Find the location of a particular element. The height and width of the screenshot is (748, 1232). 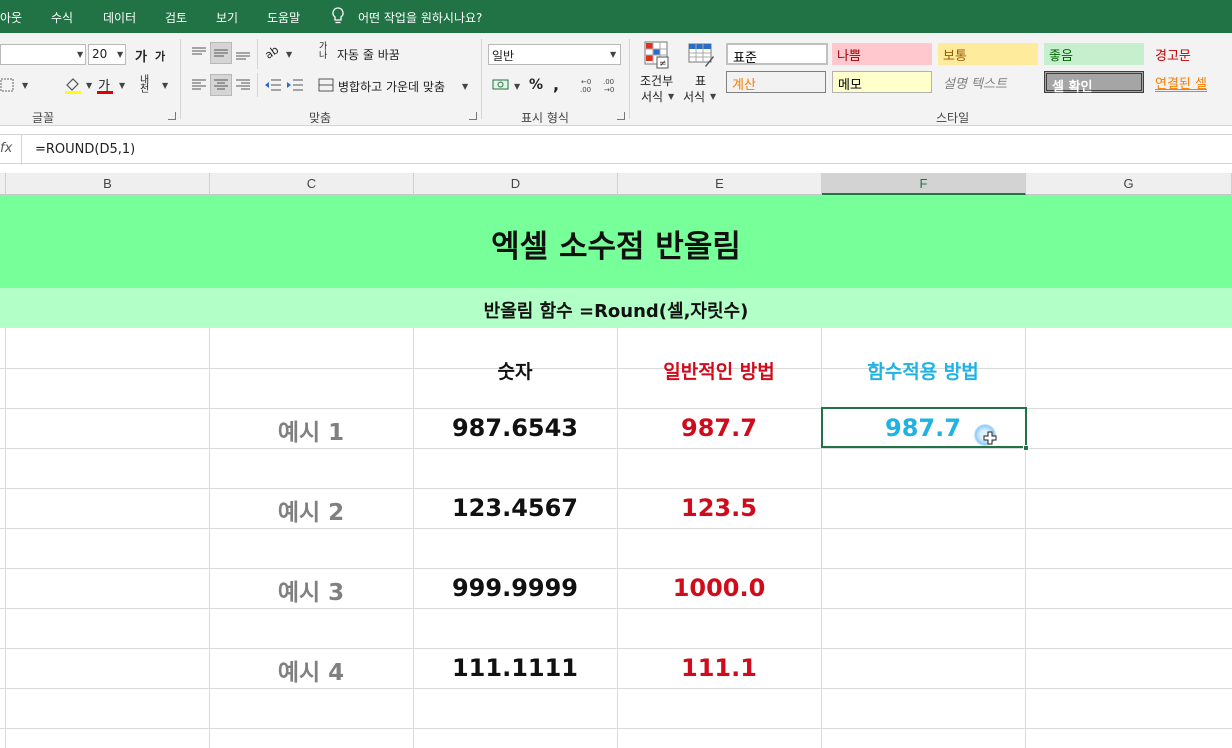

cell-cursor-icon is located at coordinates (990, 438).